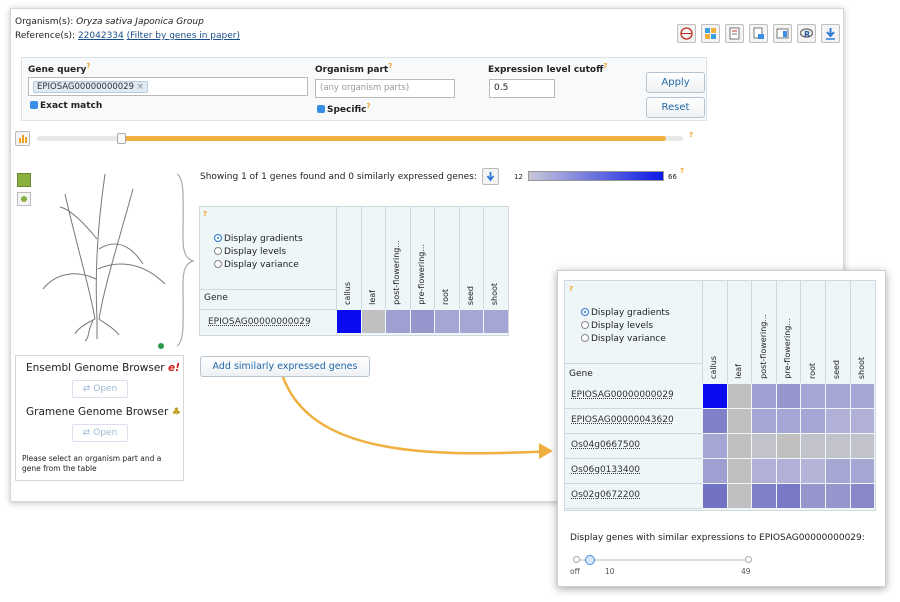 The image size is (900, 602). What do you see at coordinates (625, 313) in the screenshot?
I see `zoom-display-gradients-radio: Display gradients` at bounding box center [625, 313].